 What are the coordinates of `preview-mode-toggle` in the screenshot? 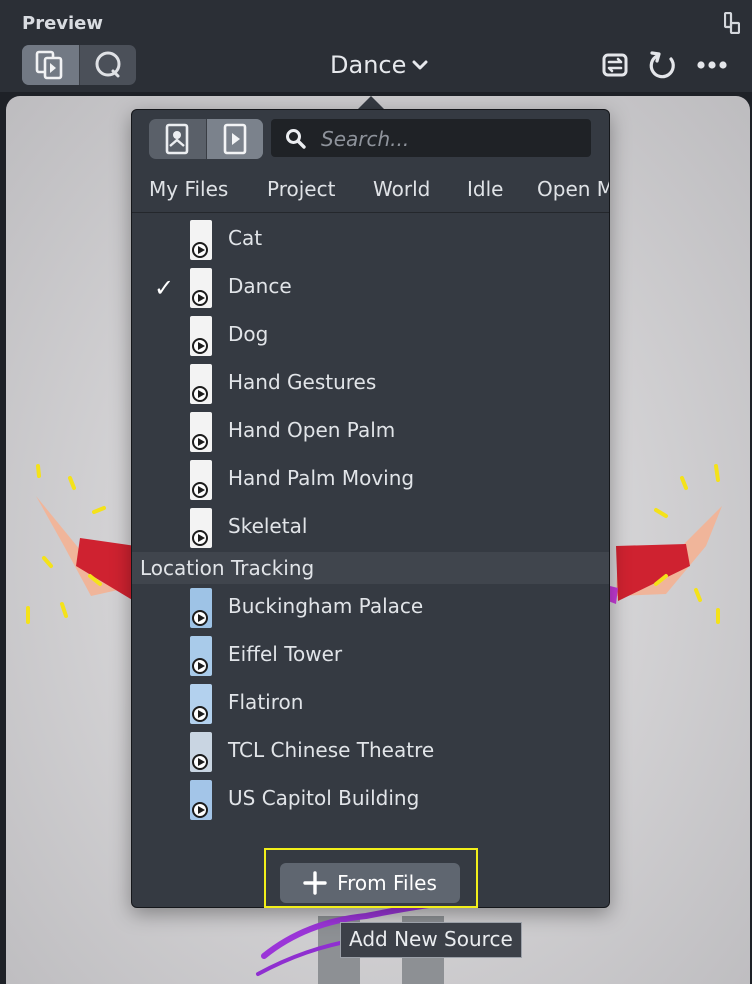 It's located at (79, 65).